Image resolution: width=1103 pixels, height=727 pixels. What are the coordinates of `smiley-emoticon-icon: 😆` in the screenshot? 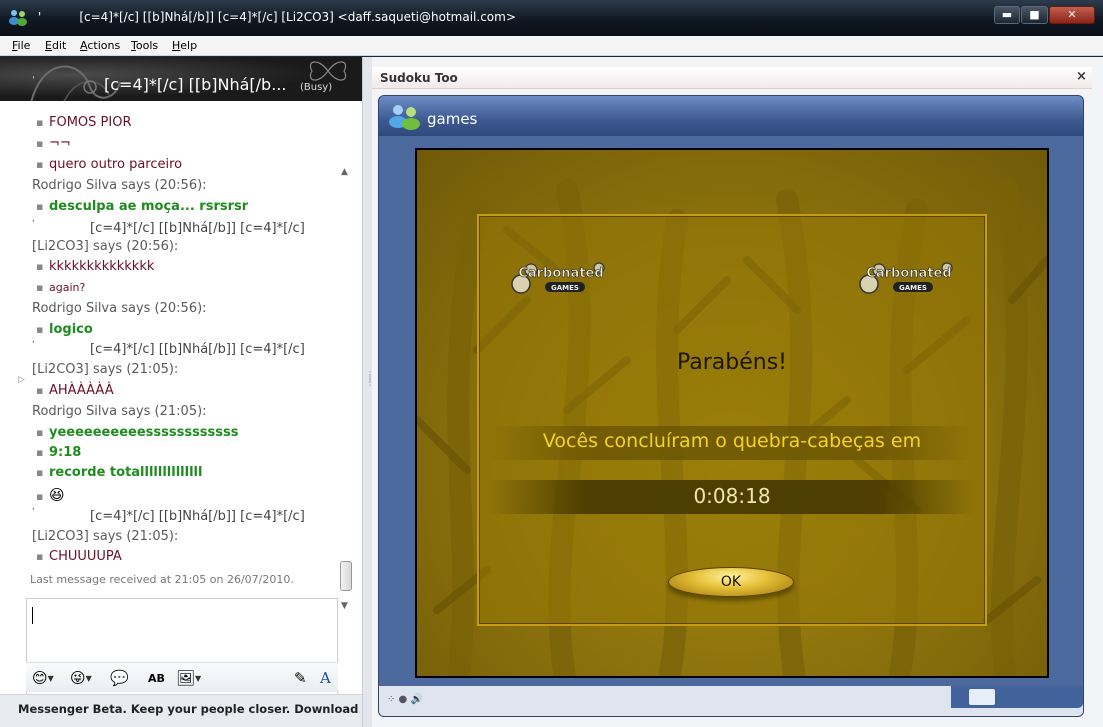 It's located at (57, 495).